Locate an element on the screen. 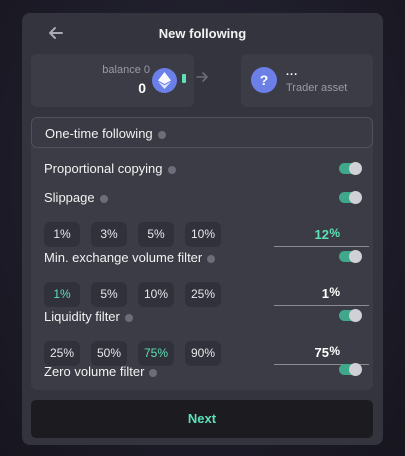 The width and height of the screenshot is (405, 456). liquidity-filter-toggle is located at coordinates (350, 315).